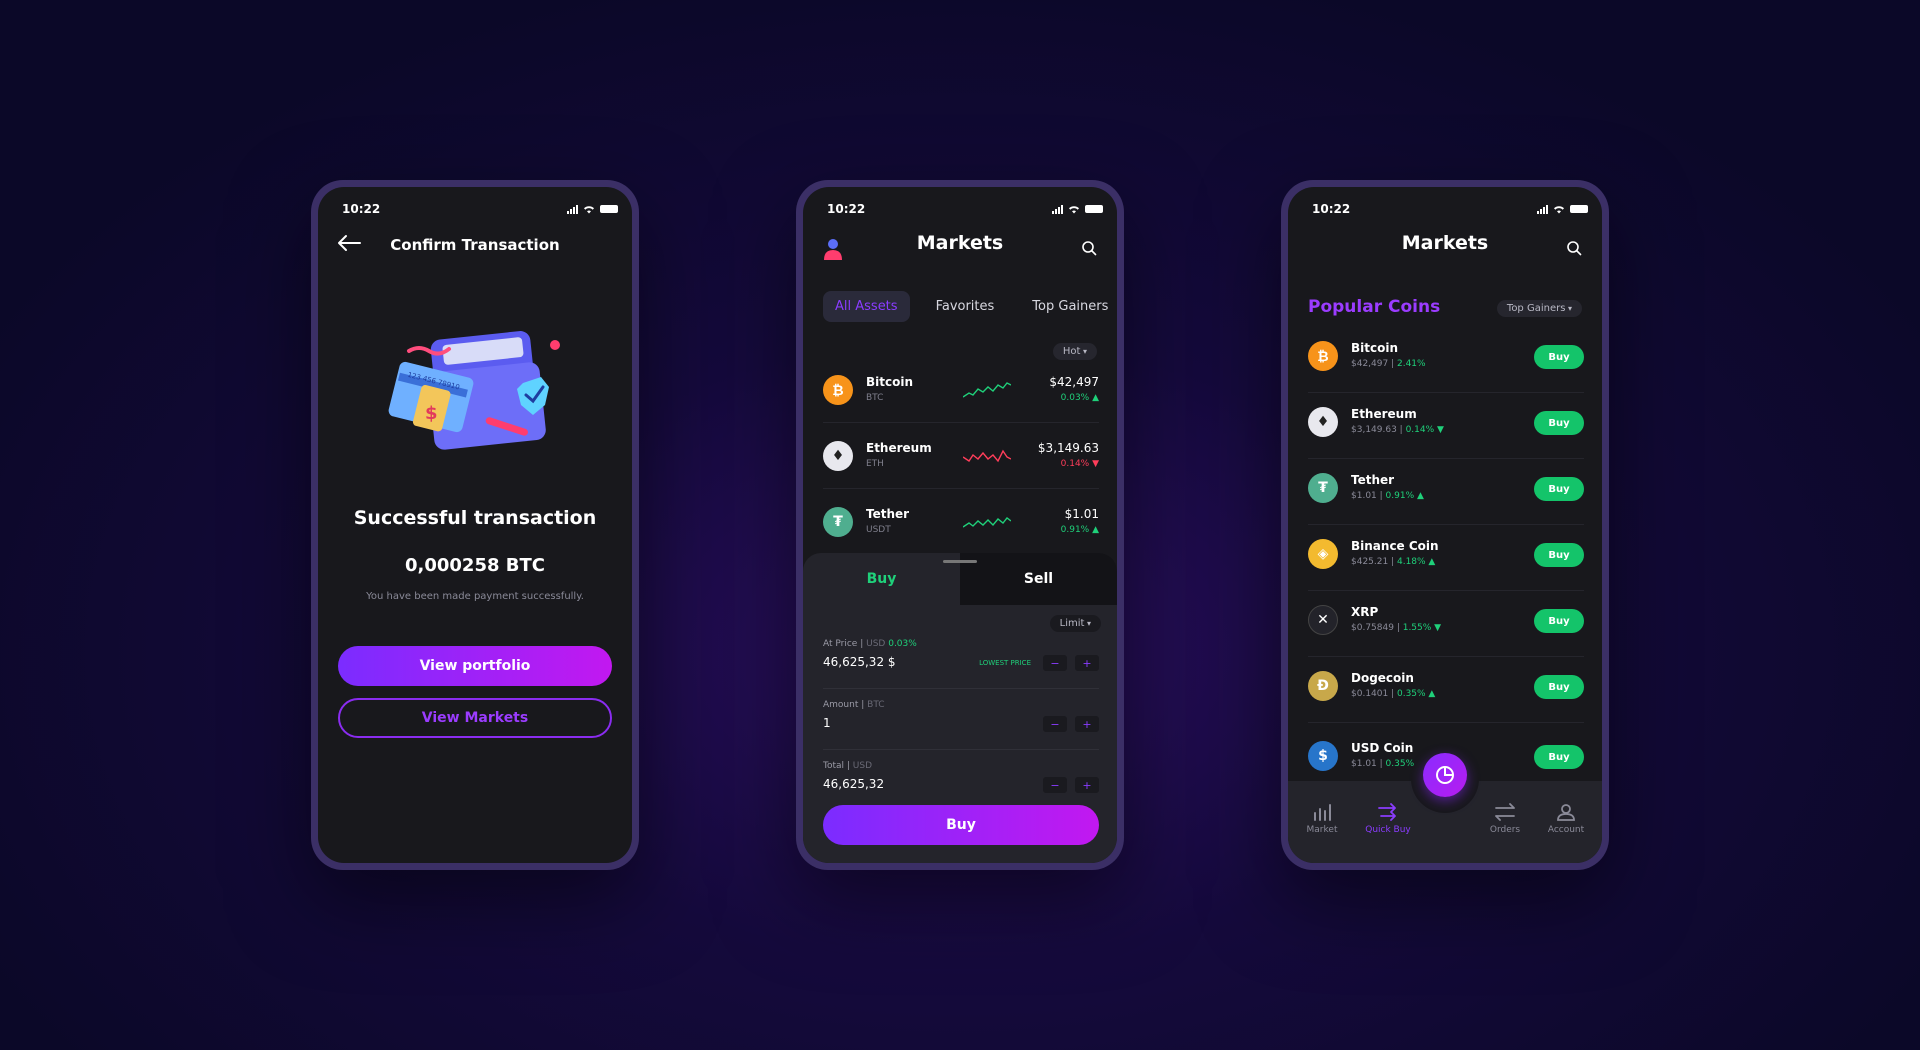 This screenshot has height=1050, width=1920. What do you see at coordinates (1396, 628) in the screenshot?
I see `coin-price-change: $0.75849 | 1.55% ▼` at bounding box center [1396, 628].